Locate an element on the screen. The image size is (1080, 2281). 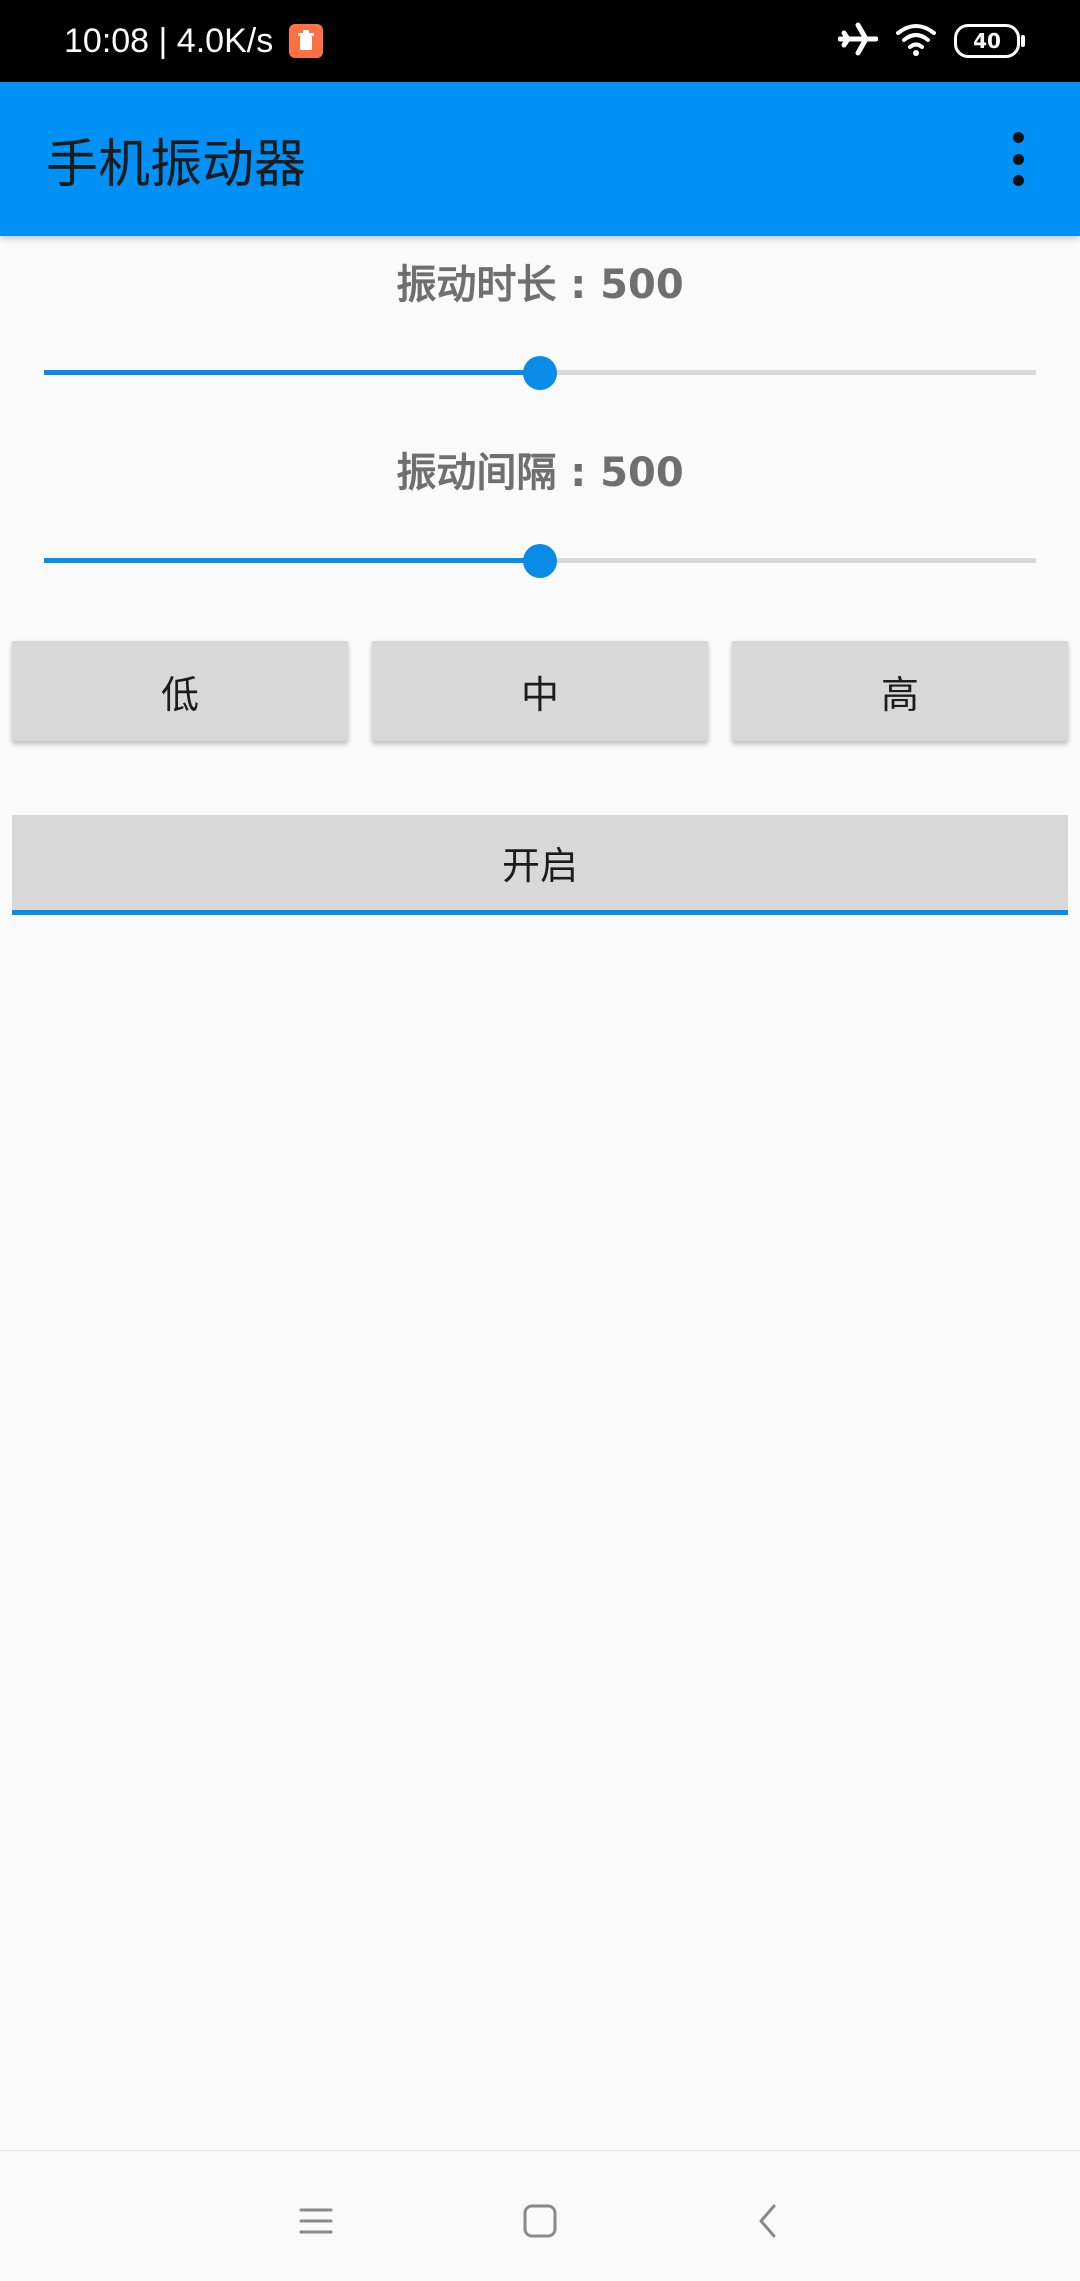
battery-level: 40 is located at coordinates (987, 41).